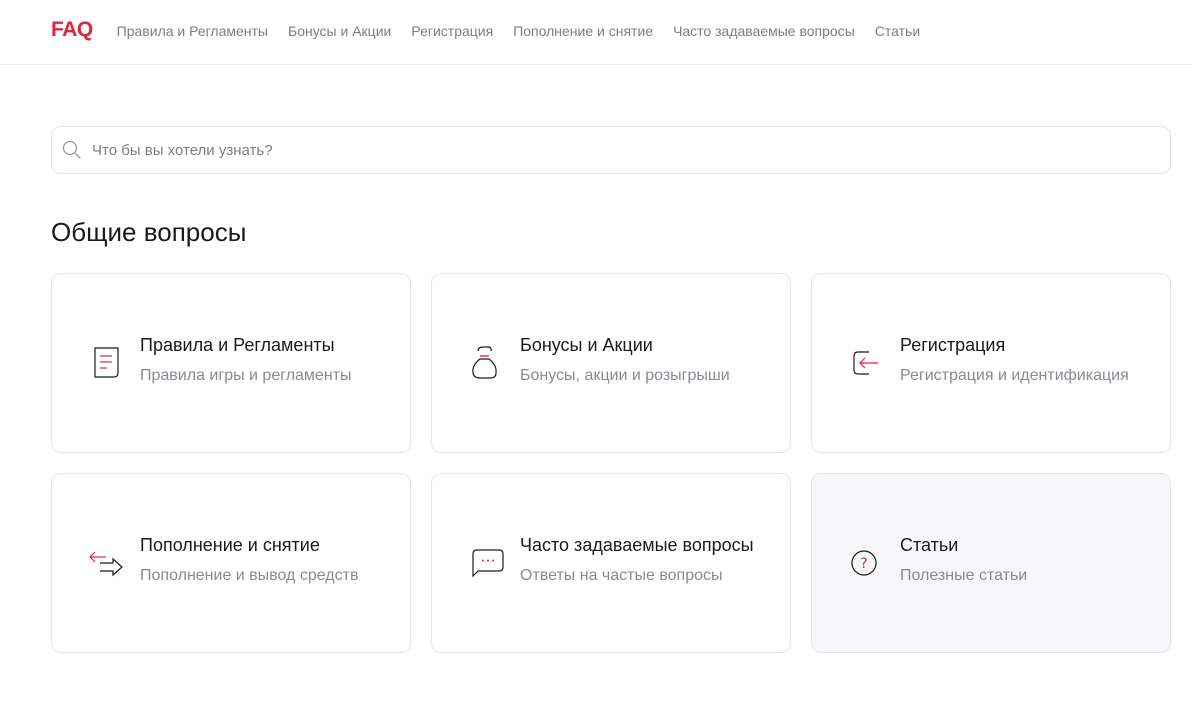 The width and height of the screenshot is (1192, 702). What do you see at coordinates (452, 31) in the screenshot?
I see `nav-item-registration: Регистрация` at bounding box center [452, 31].